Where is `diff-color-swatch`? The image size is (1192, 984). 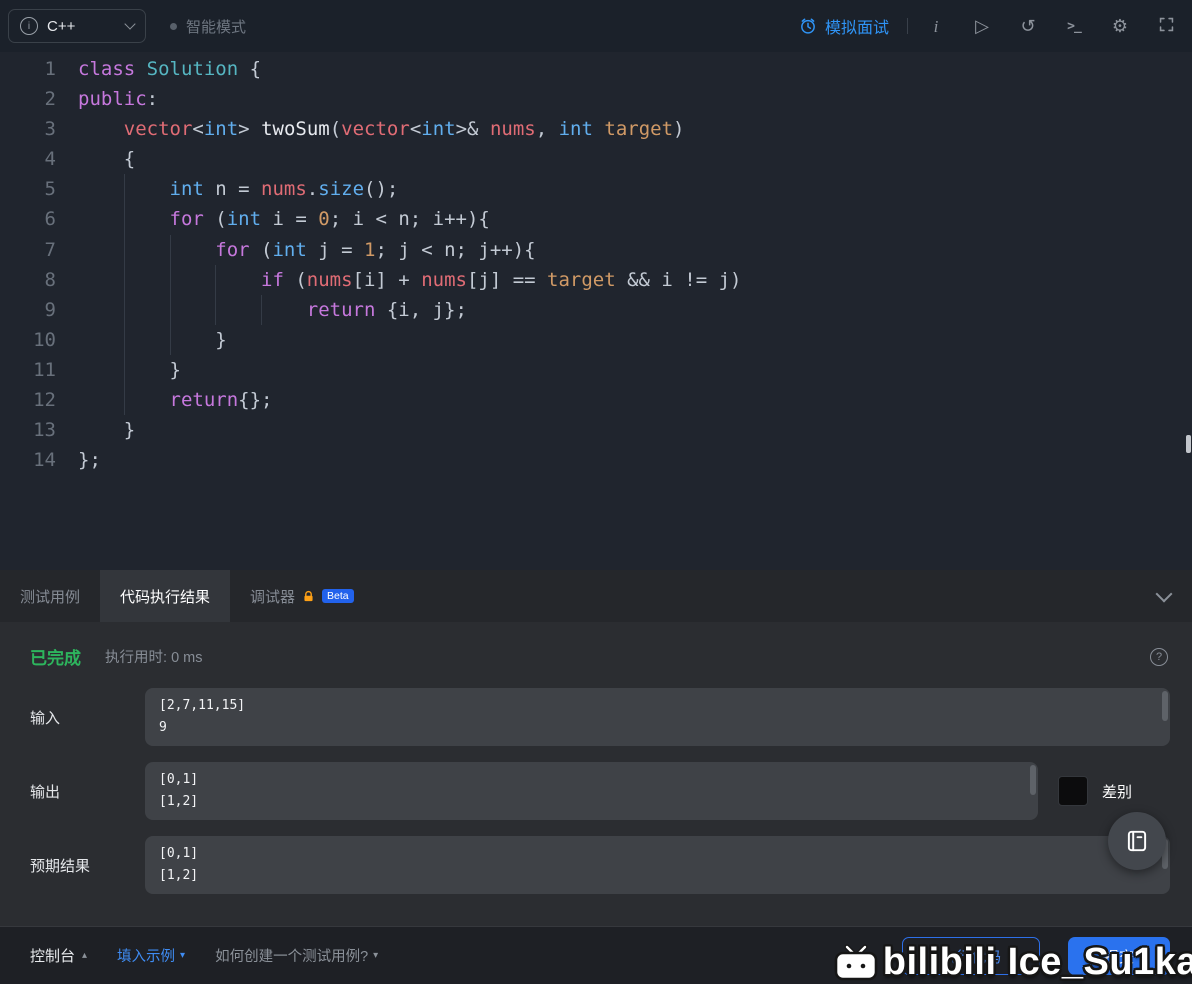
diff-color-swatch is located at coordinates (1073, 791).